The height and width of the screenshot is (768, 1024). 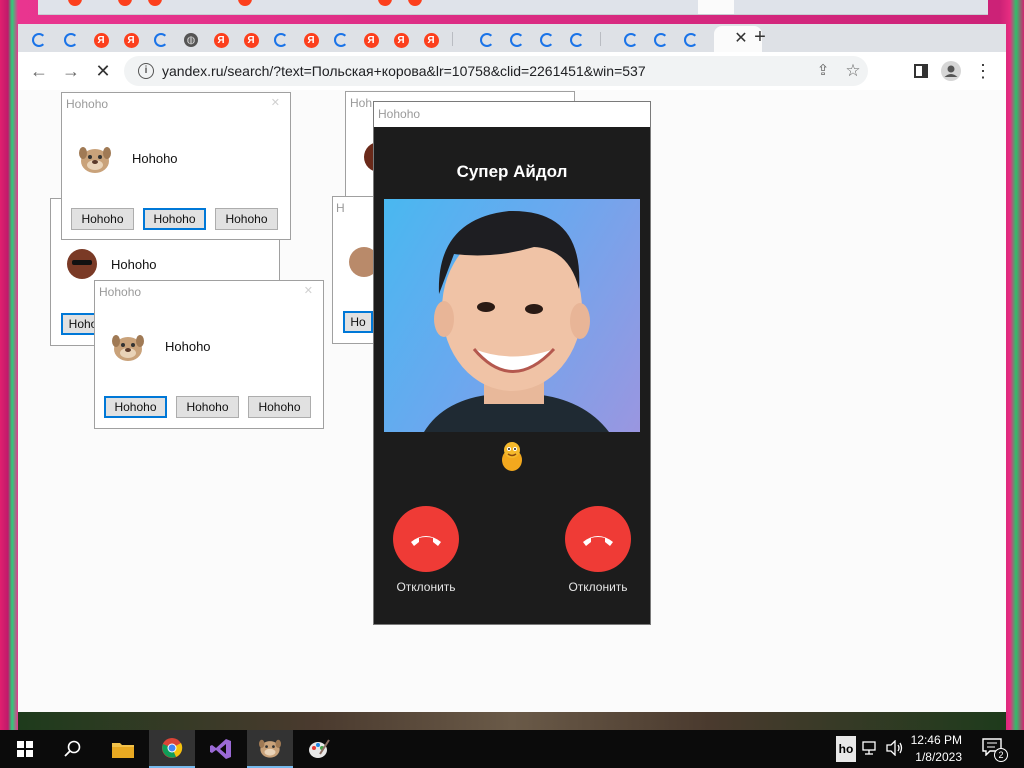 I want to click on sticker-icon, so click(x=512, y=457).